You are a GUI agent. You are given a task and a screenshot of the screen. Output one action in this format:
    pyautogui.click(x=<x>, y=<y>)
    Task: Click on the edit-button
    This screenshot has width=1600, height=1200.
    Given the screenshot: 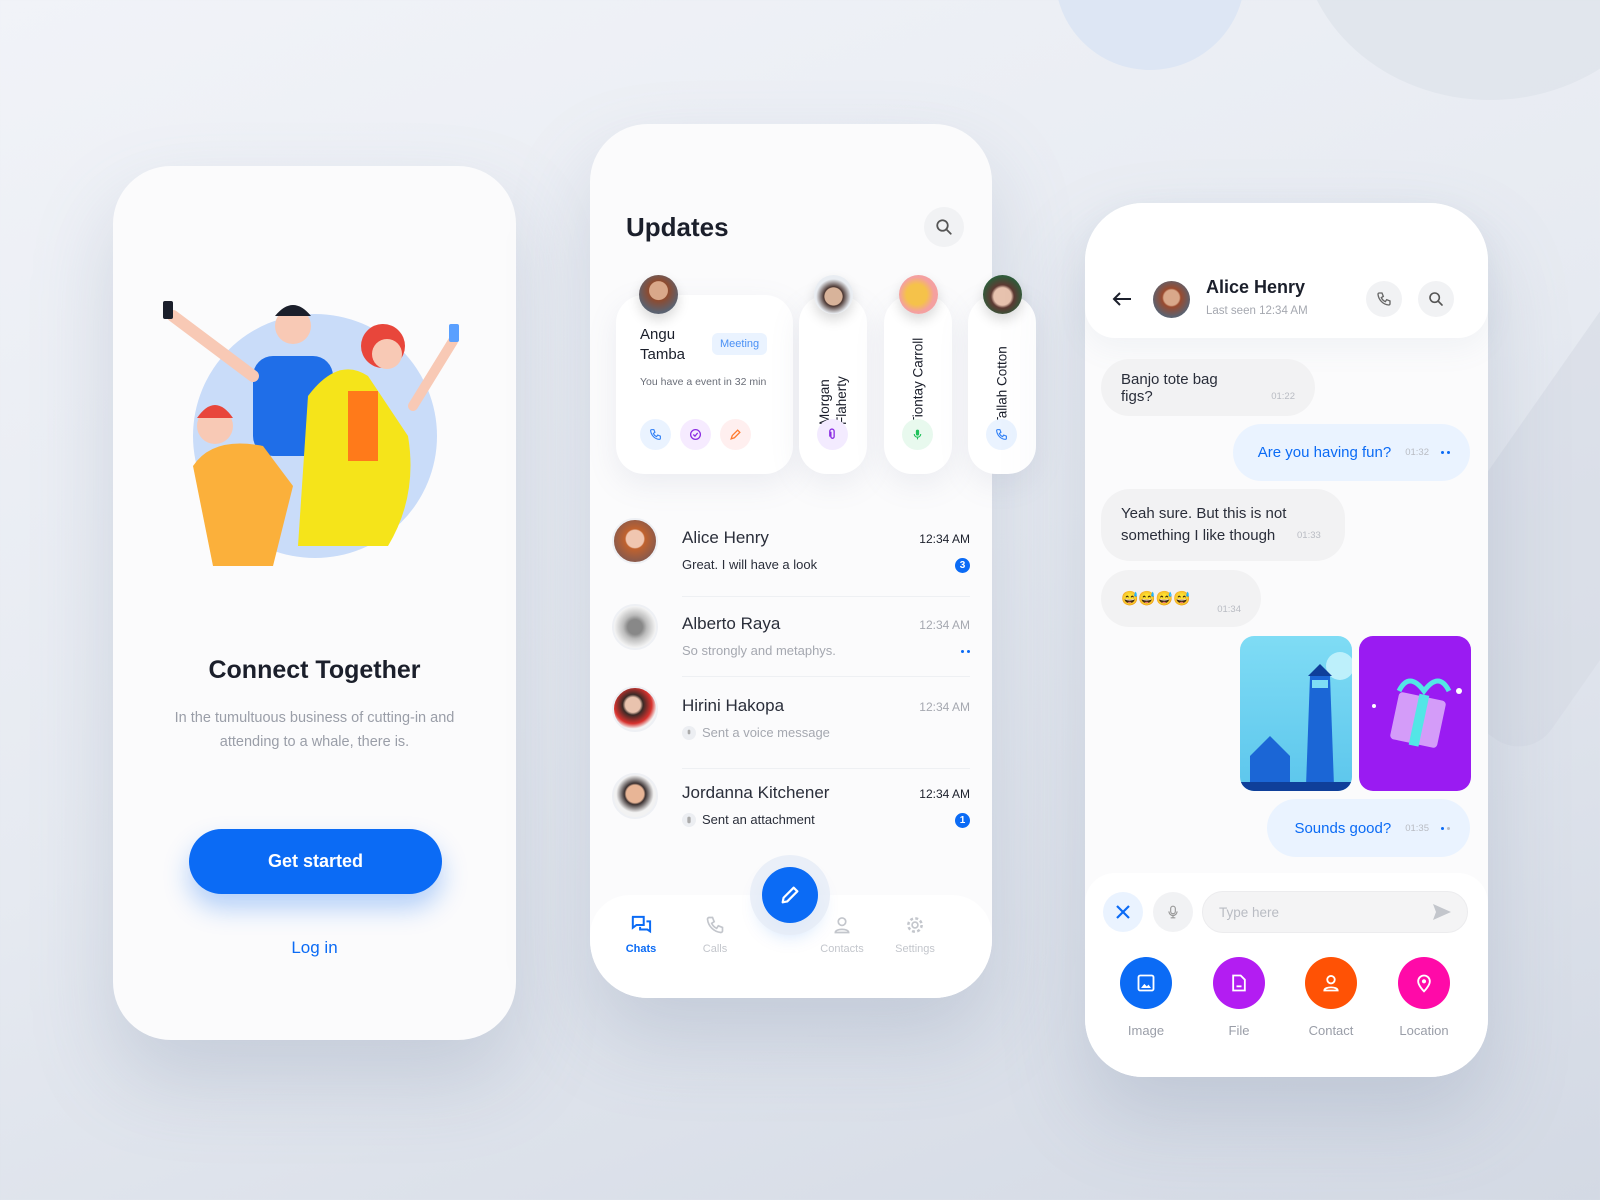 What is the action you would take?
    pyautogui.click(x=735, y=434)
    